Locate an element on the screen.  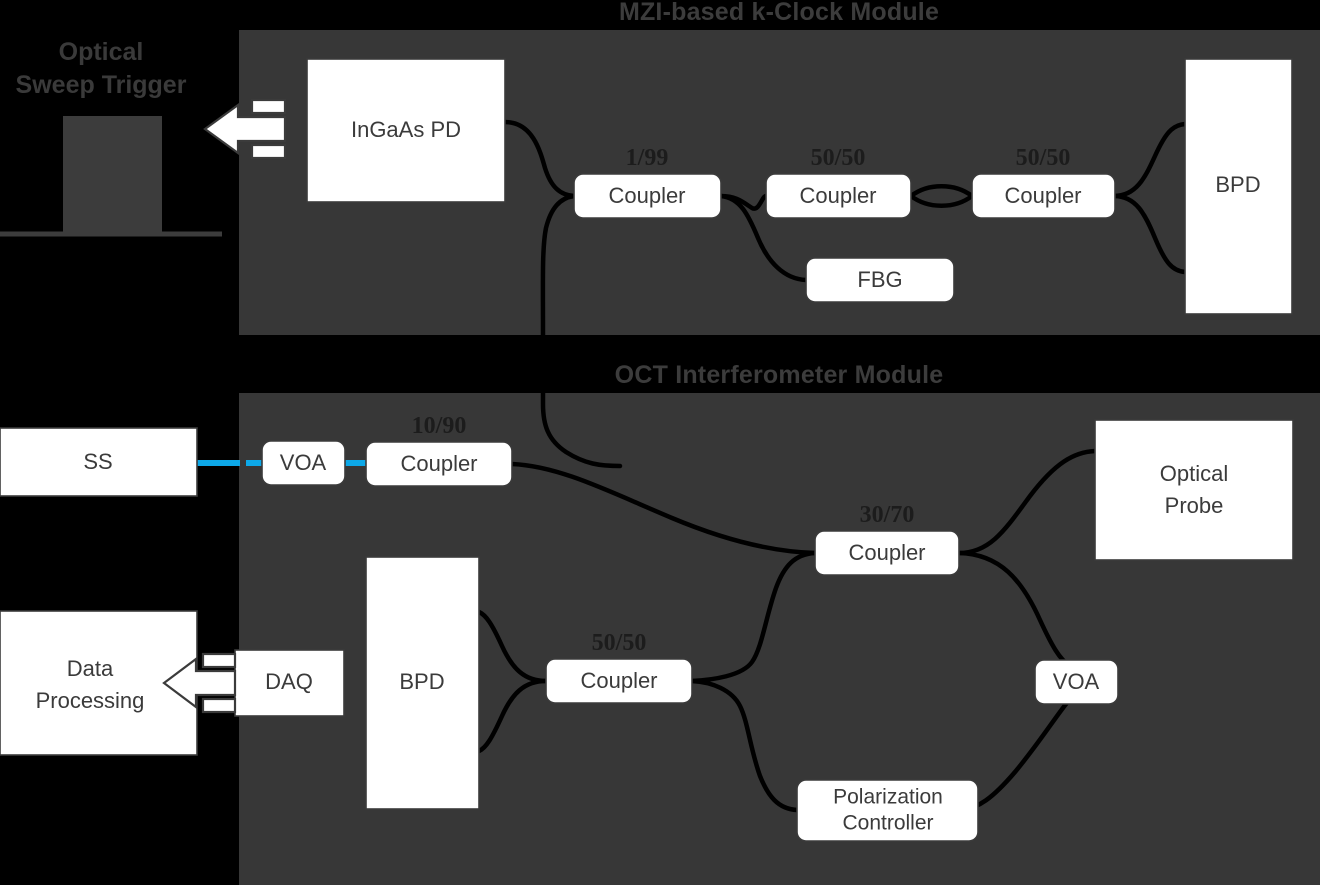
trigger-heading-line1: Optical is located at coordinates (101, 52).